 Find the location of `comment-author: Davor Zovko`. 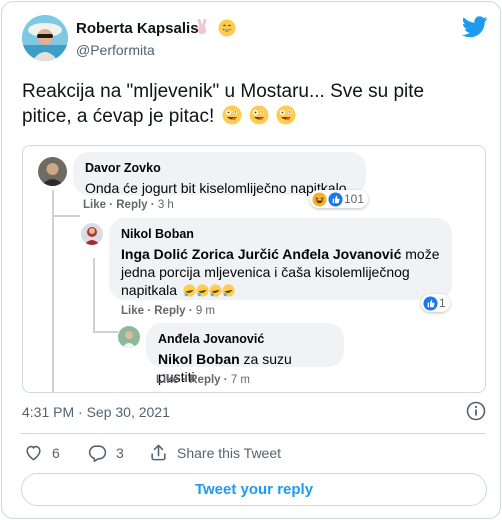

comment-author: Davor Zovko is located at coordinates (219, 168).